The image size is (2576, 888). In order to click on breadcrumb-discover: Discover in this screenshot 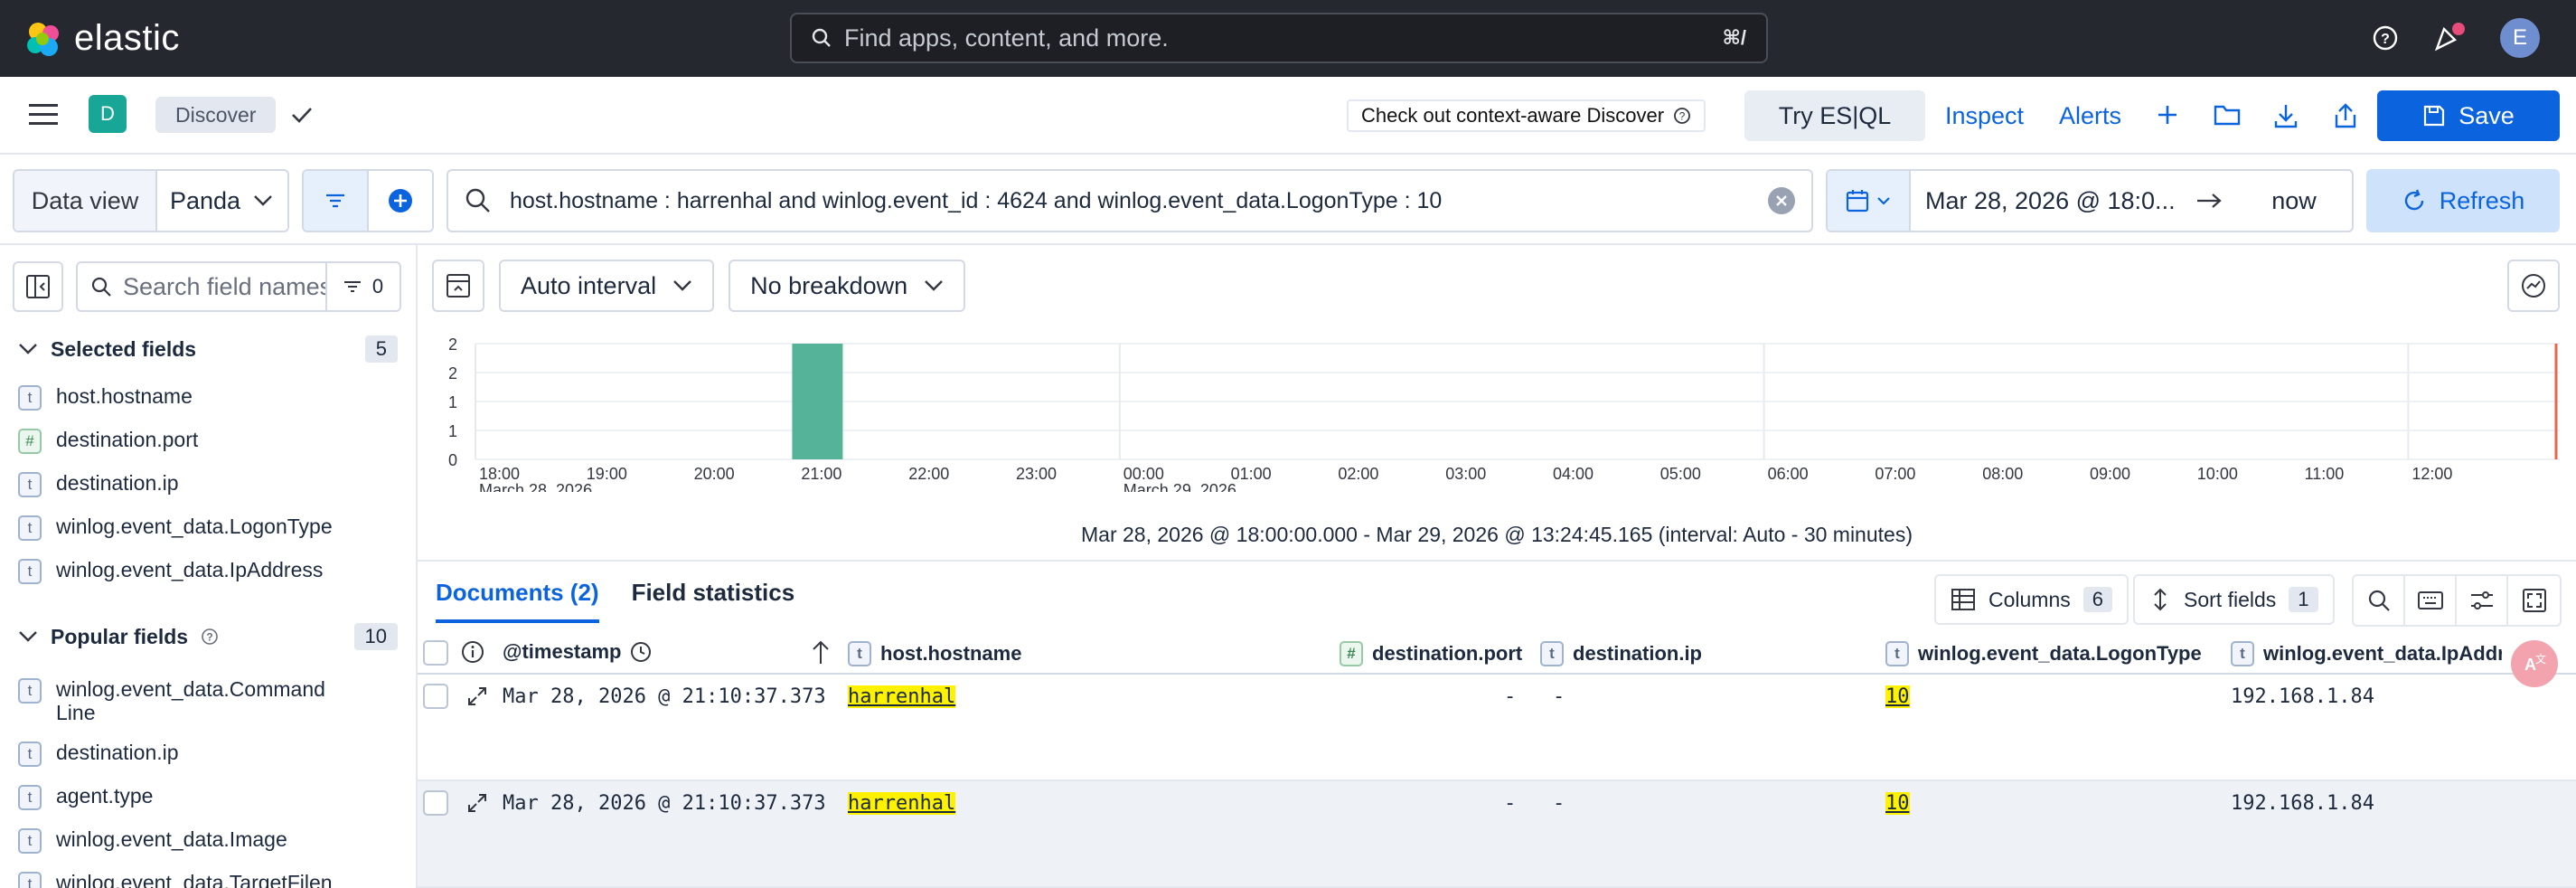, I will do `click(216, 115)`.